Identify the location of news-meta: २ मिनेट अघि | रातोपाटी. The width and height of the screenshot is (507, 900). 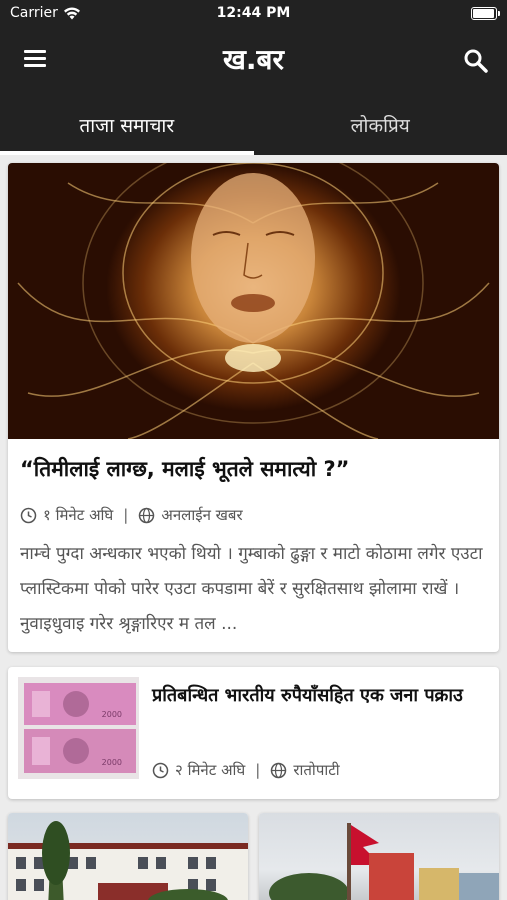
(246, 770).